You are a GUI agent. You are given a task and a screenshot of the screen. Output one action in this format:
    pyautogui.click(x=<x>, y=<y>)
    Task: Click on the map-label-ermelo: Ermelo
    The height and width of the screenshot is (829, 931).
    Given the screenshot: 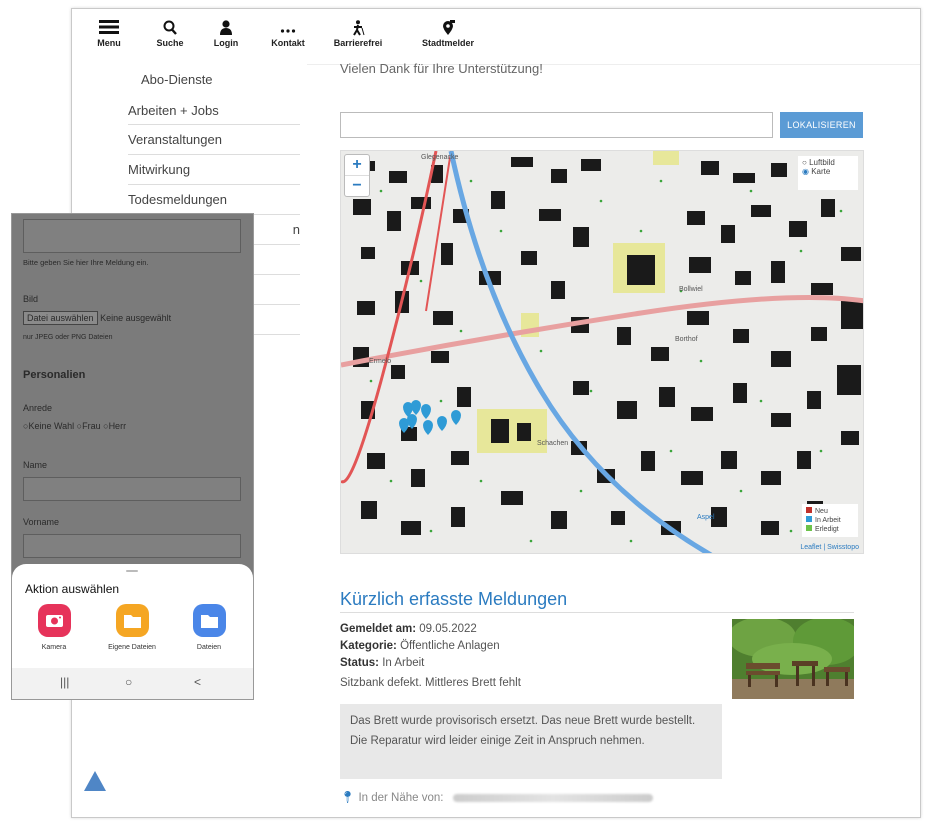 What is the action you would take?
    pyautogui.click(x=380, y=361)
    